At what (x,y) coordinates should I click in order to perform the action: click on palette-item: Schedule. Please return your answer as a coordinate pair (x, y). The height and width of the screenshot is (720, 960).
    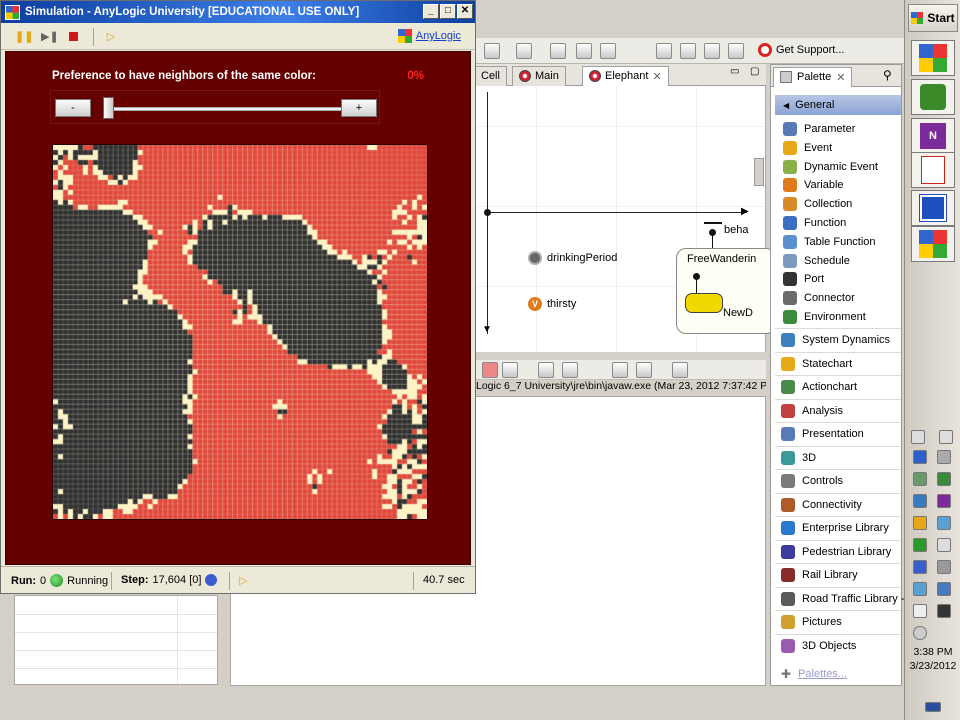
    Looking at the image, I should click on (816, 261).